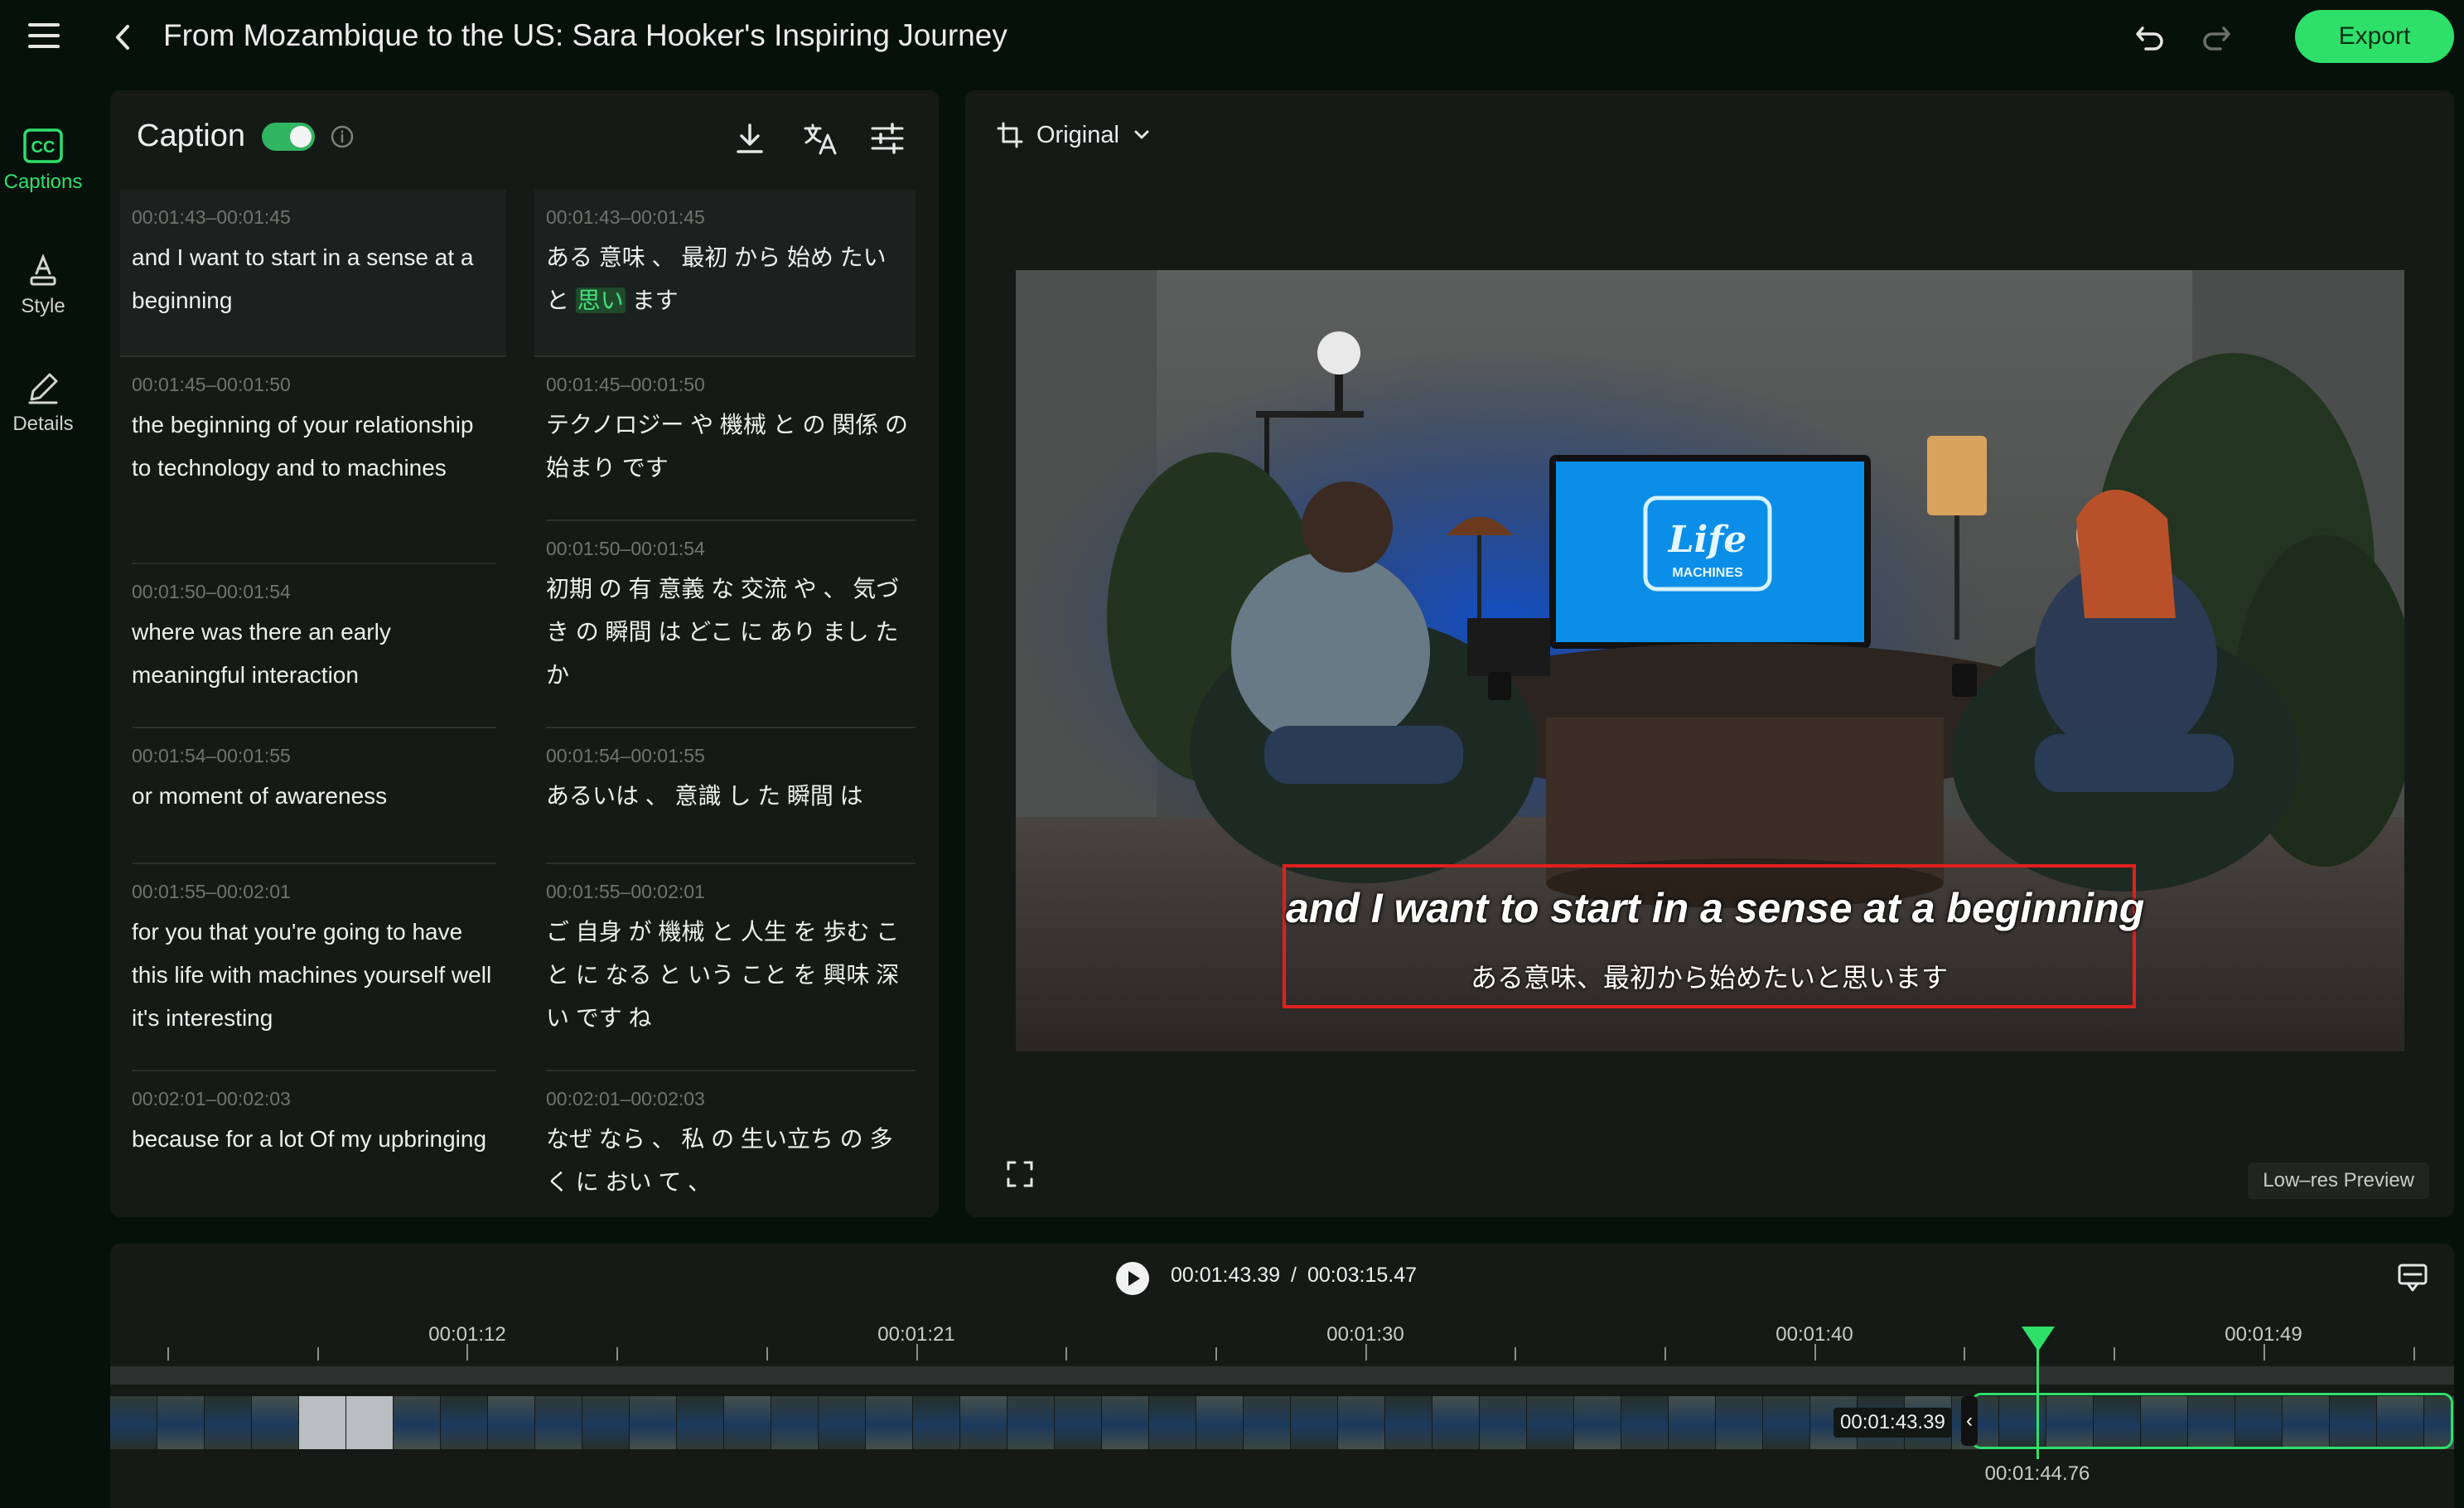  Describe the element at coordinates (43, 269) in the screenshot. I see `style-icon` at that location.